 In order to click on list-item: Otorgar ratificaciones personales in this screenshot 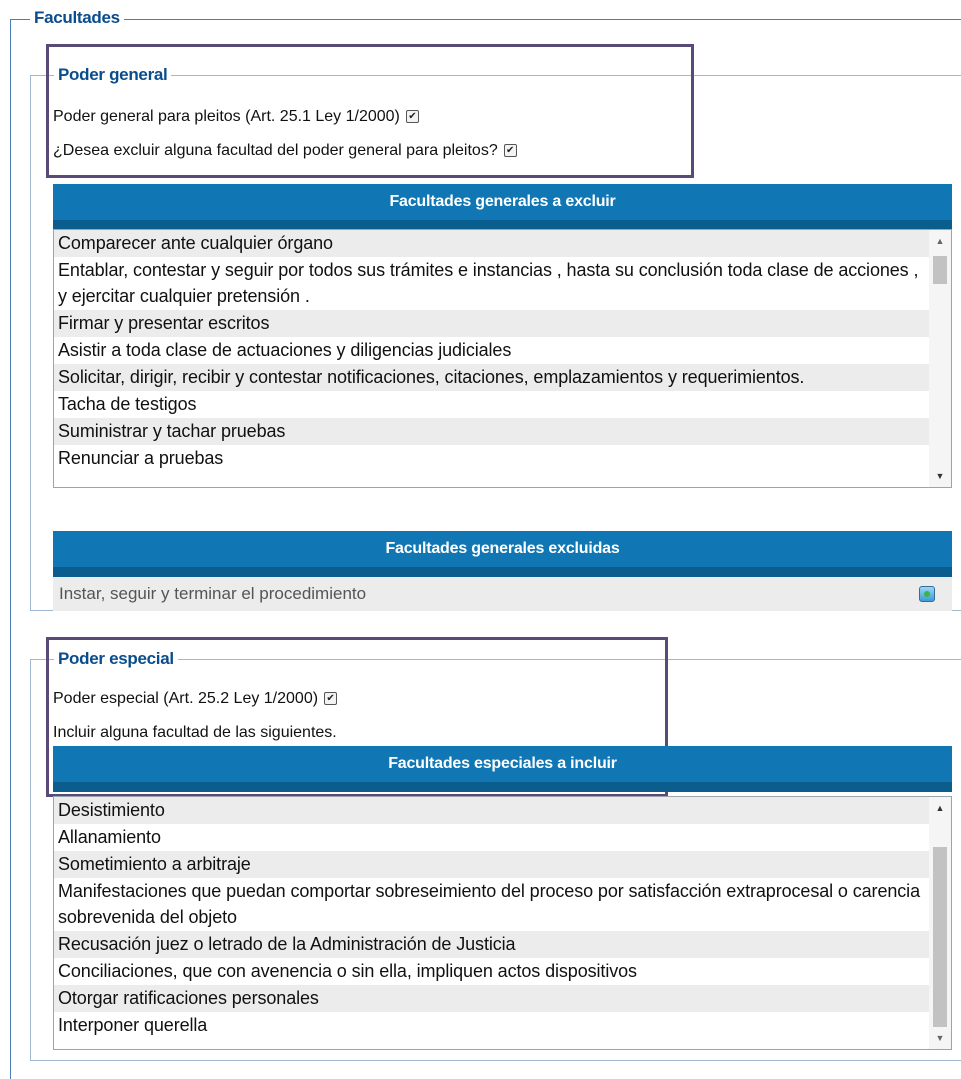, I will do `click(491, 998)`.